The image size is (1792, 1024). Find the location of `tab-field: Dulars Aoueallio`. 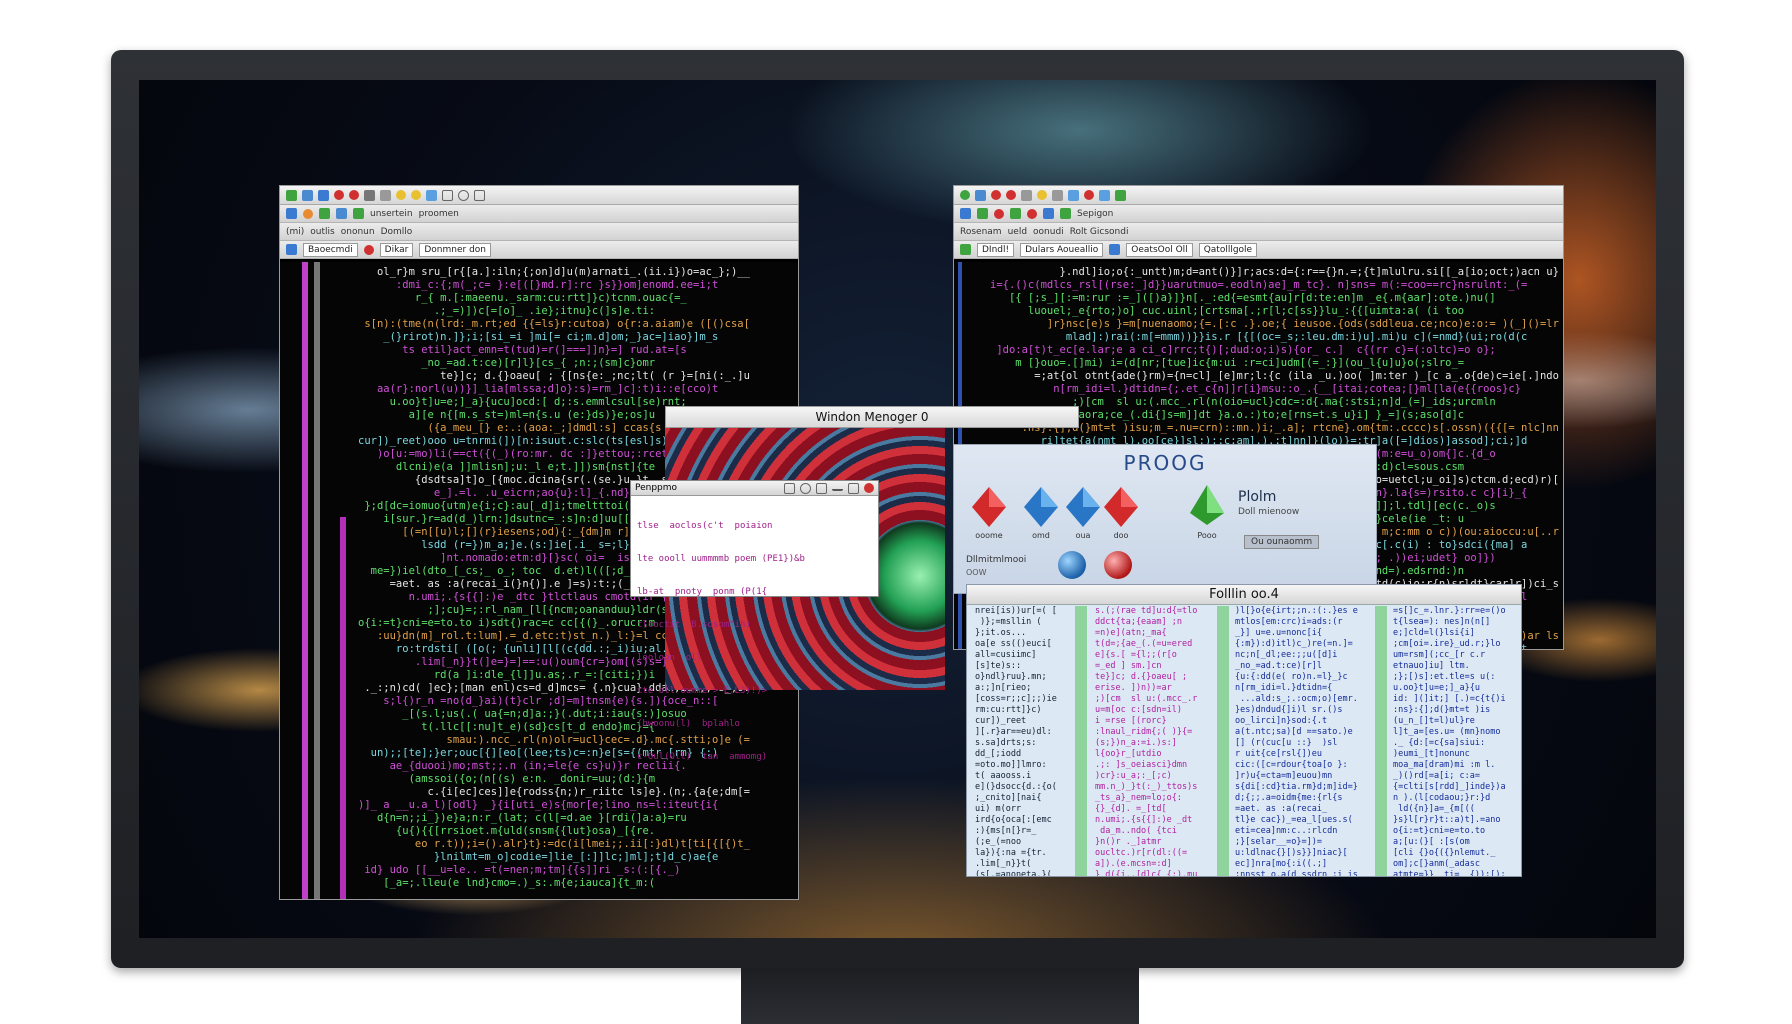

tab-field: Dulars Aoueallio is located at coordinates (1062, 249).